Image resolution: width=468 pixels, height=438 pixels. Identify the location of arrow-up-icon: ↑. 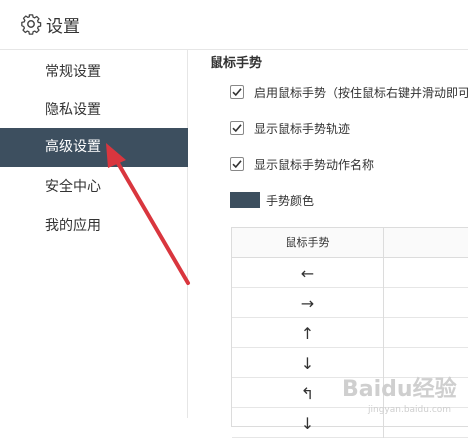
(307, 333).